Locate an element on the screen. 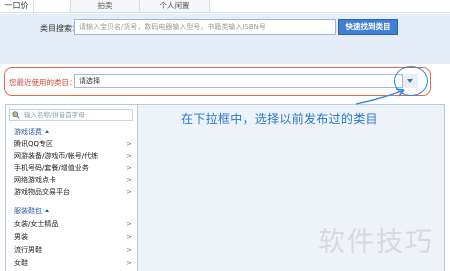 The image size is (450, 271). tab-personal-idle: 个人闲置 is located at coordinates (175, 6).